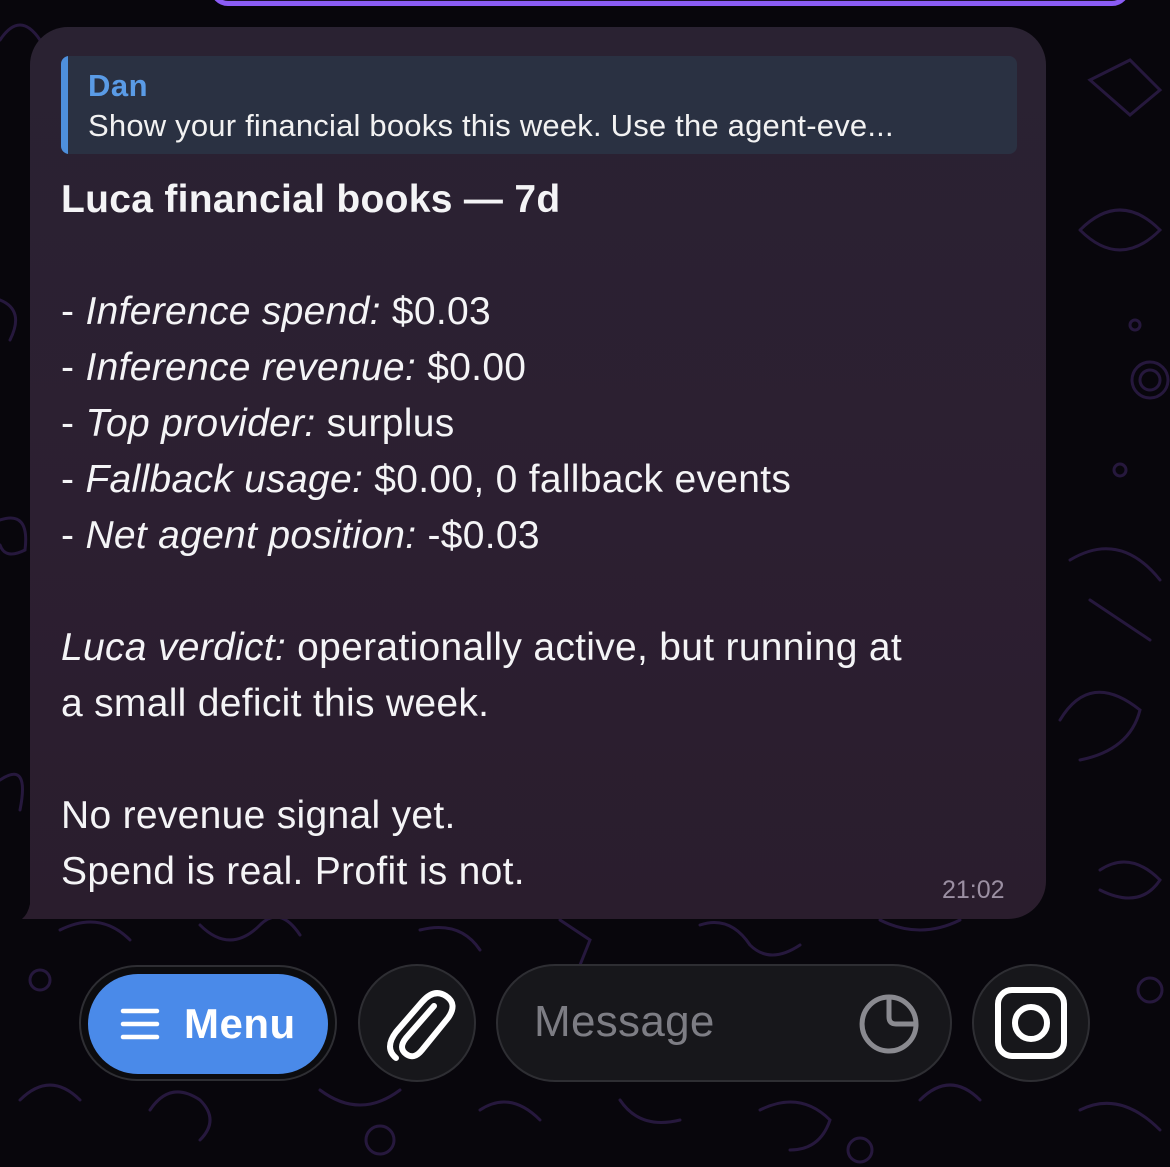  What do you see at coordinates (224, 479) in the screenshot?
I see `item-label: Fallback usage:` at bounding box center [224, 479].